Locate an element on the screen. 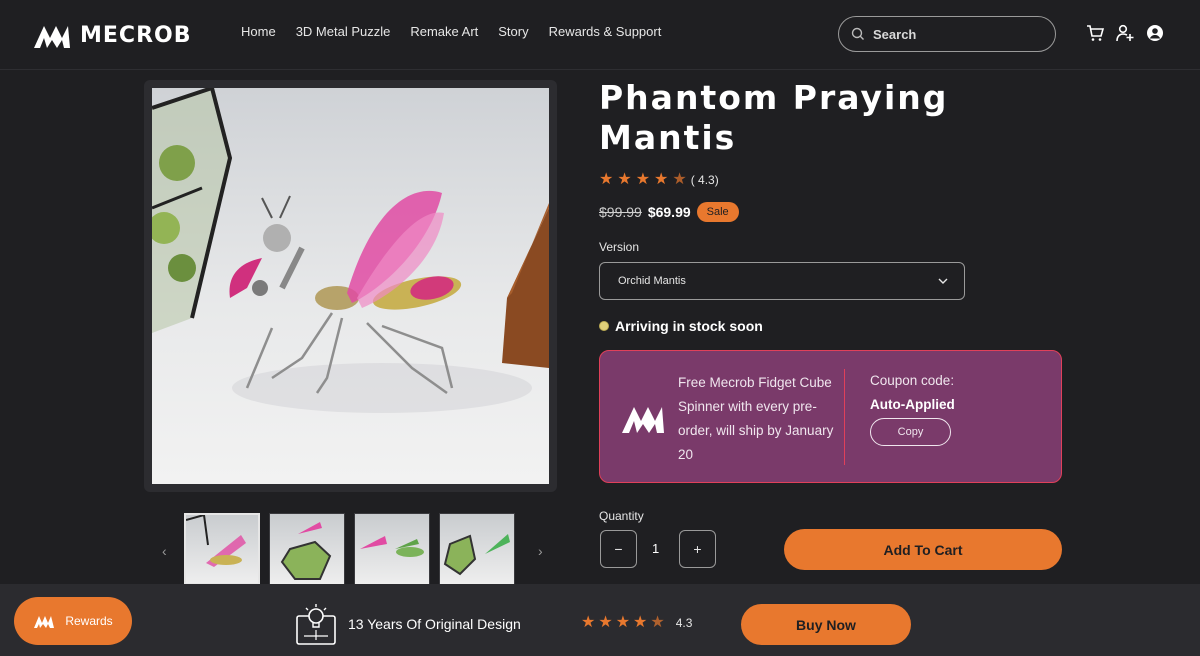  add-user-icon is located at coordinates (1125, 33).